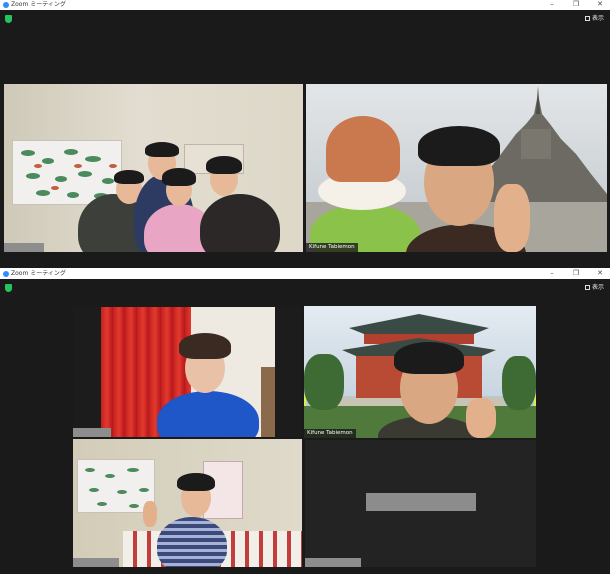  I want to click on video-tile-kifune-tabiemon: Kifune Tabiemon, so click(456, 168).